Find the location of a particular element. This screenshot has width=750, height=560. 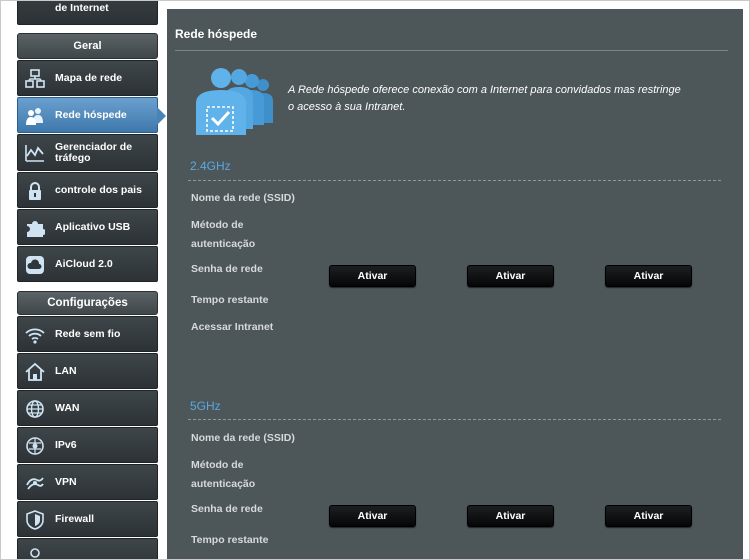

sidebar-item-wireless: Rede sem fio is located at coordinates (87, 334).